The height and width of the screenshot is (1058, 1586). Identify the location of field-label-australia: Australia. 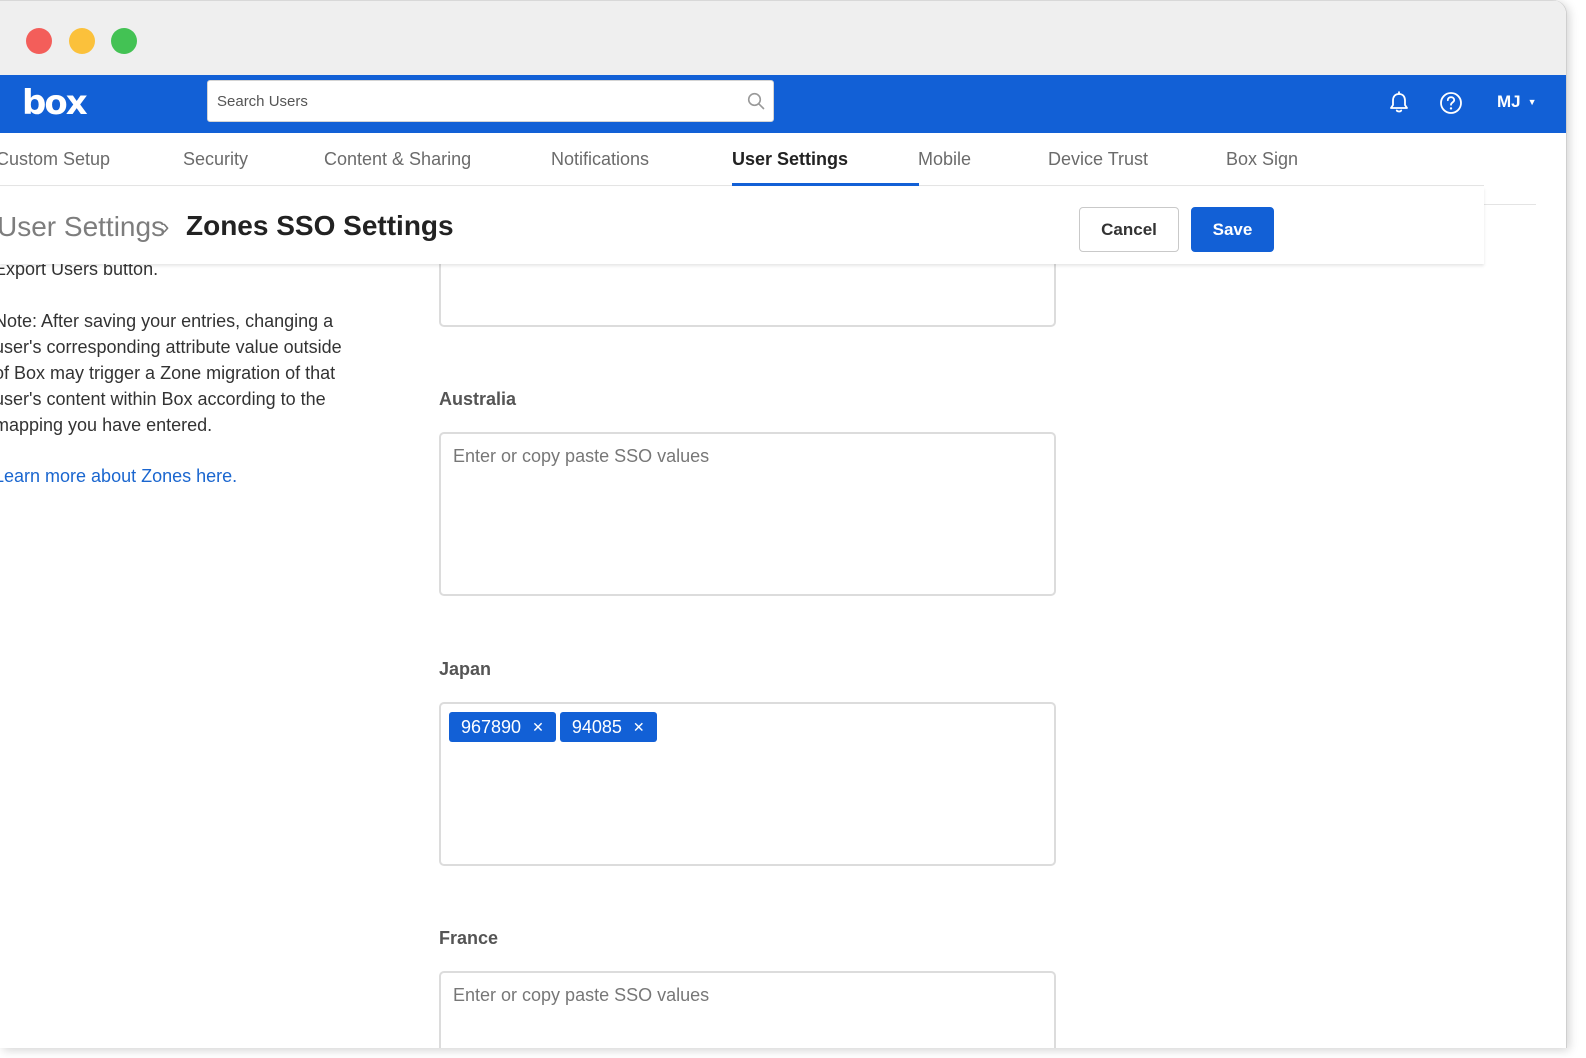
(478, 399).